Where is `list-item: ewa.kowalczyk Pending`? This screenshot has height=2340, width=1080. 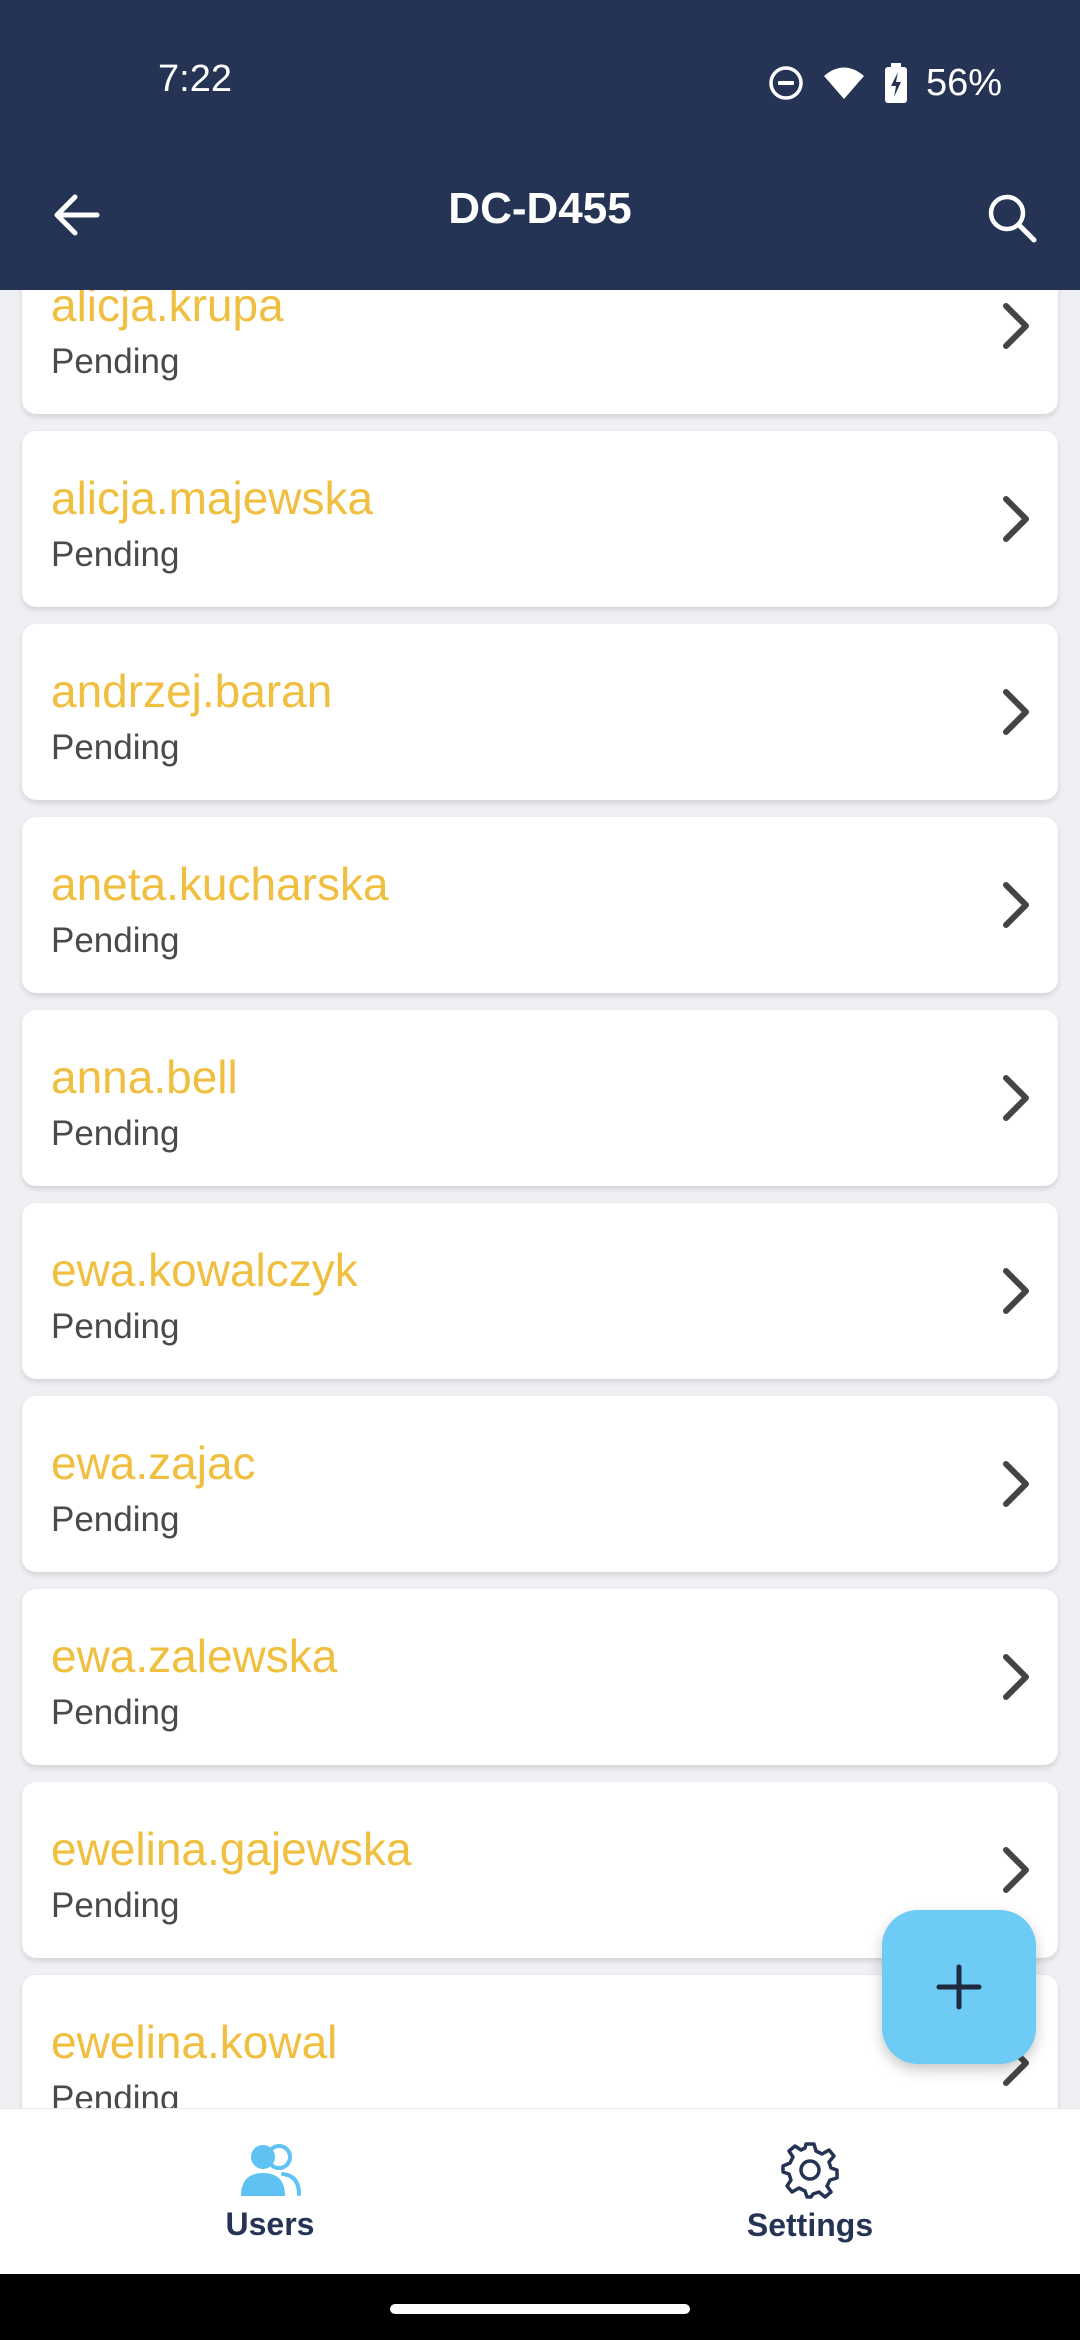 list-item: ewa.kowalczyk Pending is located at coordinates (540, 1291).